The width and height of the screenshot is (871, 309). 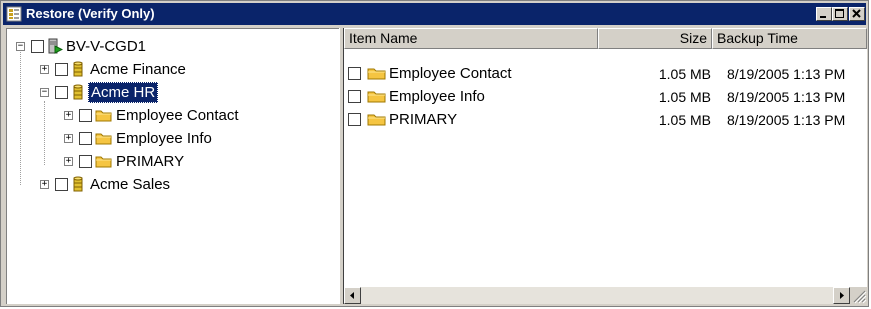 What do you see at coordinates (471, 38) in the screenshot?
I see `column-header-item-name: Item Name` at bounding box center [471, 38].